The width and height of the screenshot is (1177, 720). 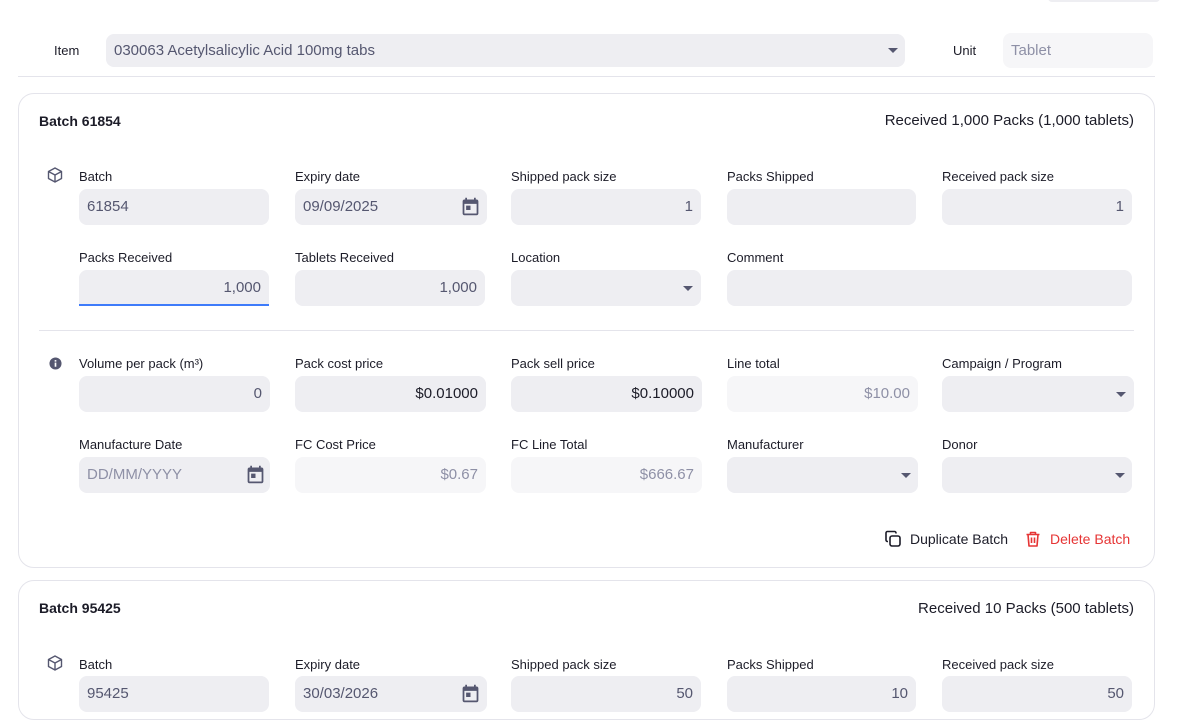 What do you see at coordinates (1031, 50) in the screenshot?
I see `unit-field-placeholder: Tablet` at bounding box center [1031, 50].